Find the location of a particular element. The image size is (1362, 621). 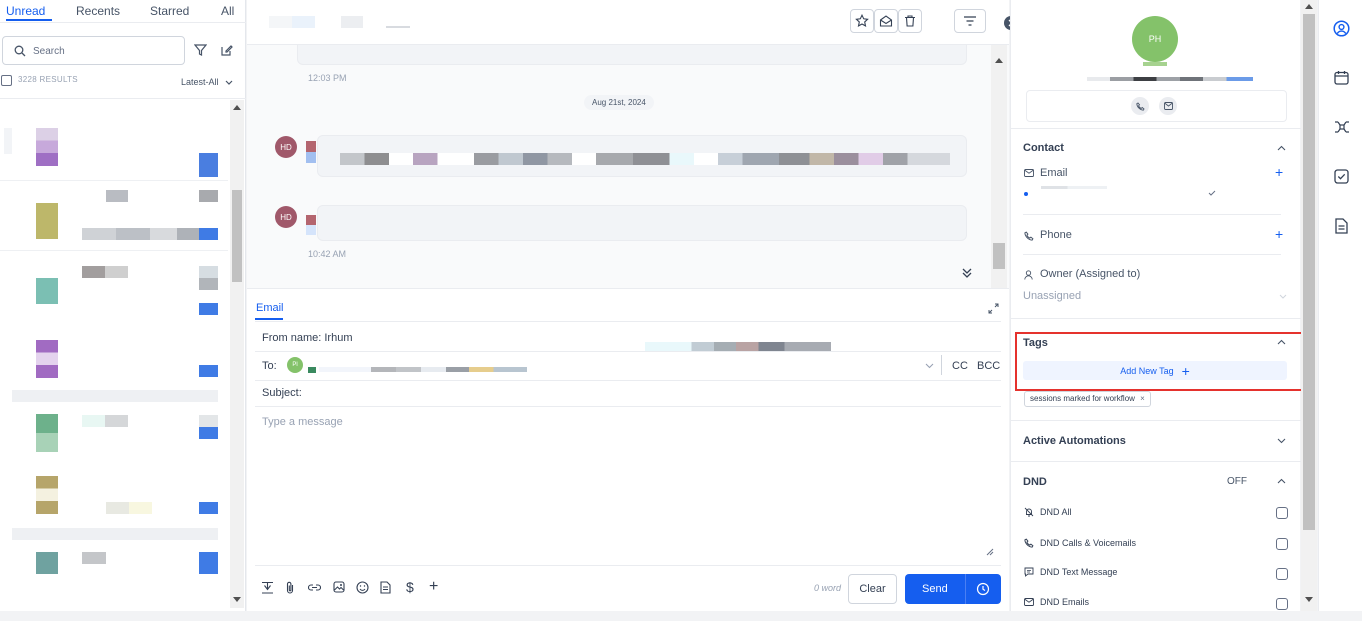

contact-avatar: PH is located at coordinates (1155, 39).